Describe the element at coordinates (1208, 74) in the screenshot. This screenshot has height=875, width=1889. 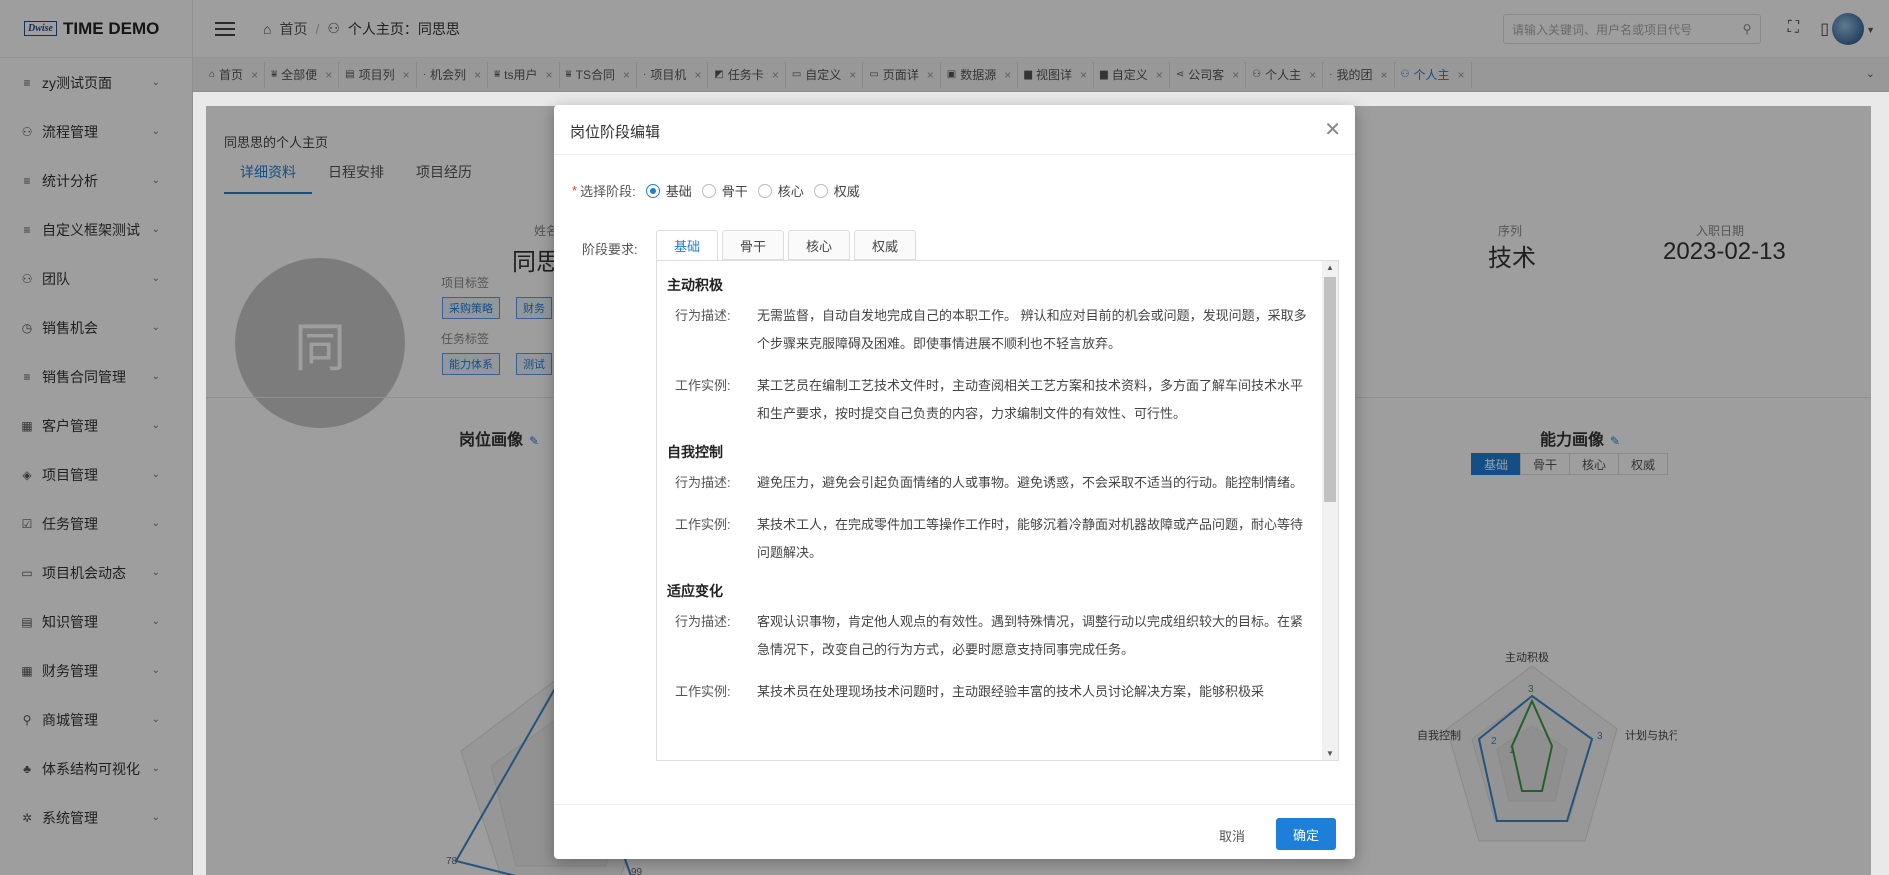
I see `page-tab: ⋖ 公司客 ×` at that location.